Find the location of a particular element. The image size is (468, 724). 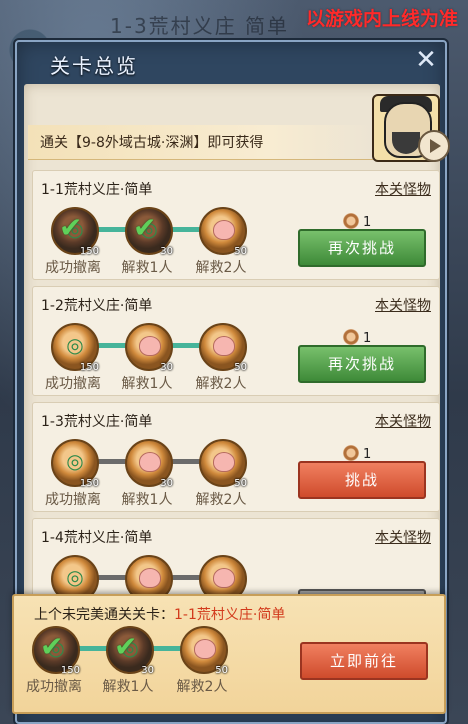

panel-title: 关卡总览 is located at coordinates (94, 66).